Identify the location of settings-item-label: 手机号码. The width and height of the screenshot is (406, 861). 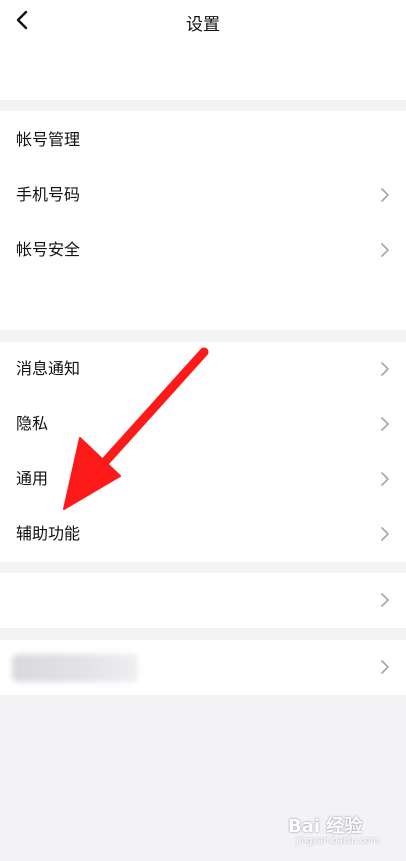
(48, 194).